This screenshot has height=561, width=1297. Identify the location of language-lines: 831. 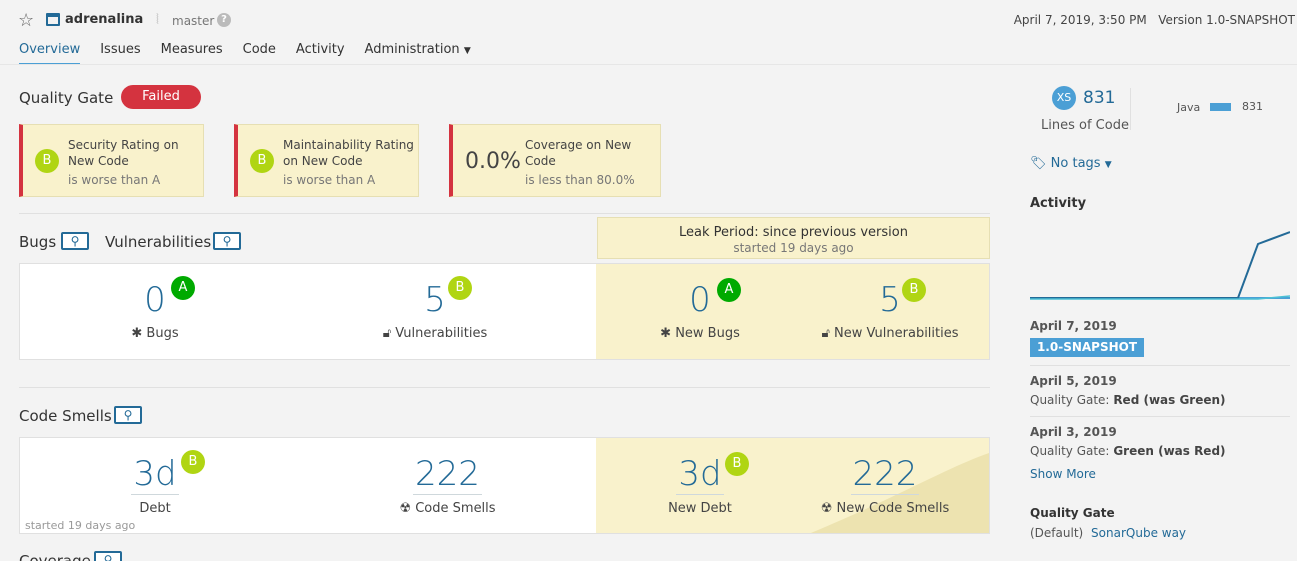
(1252, 106).